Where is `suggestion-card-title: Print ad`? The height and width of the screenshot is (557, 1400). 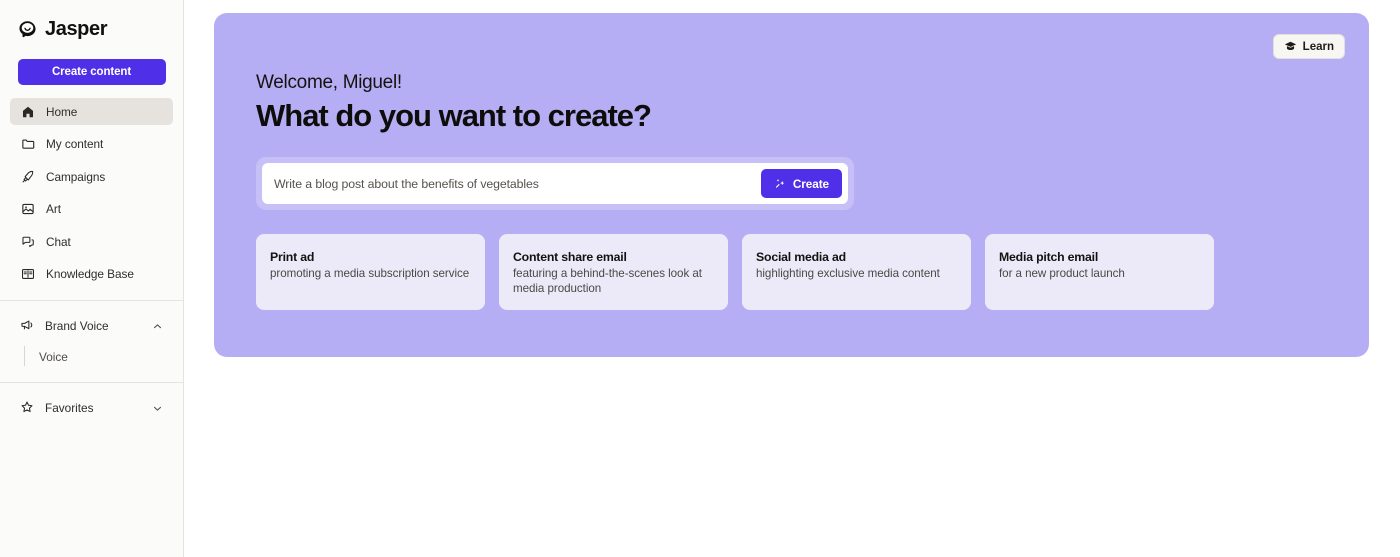 suggestion-card-title: Print ad is located at coordinates (292, 257).